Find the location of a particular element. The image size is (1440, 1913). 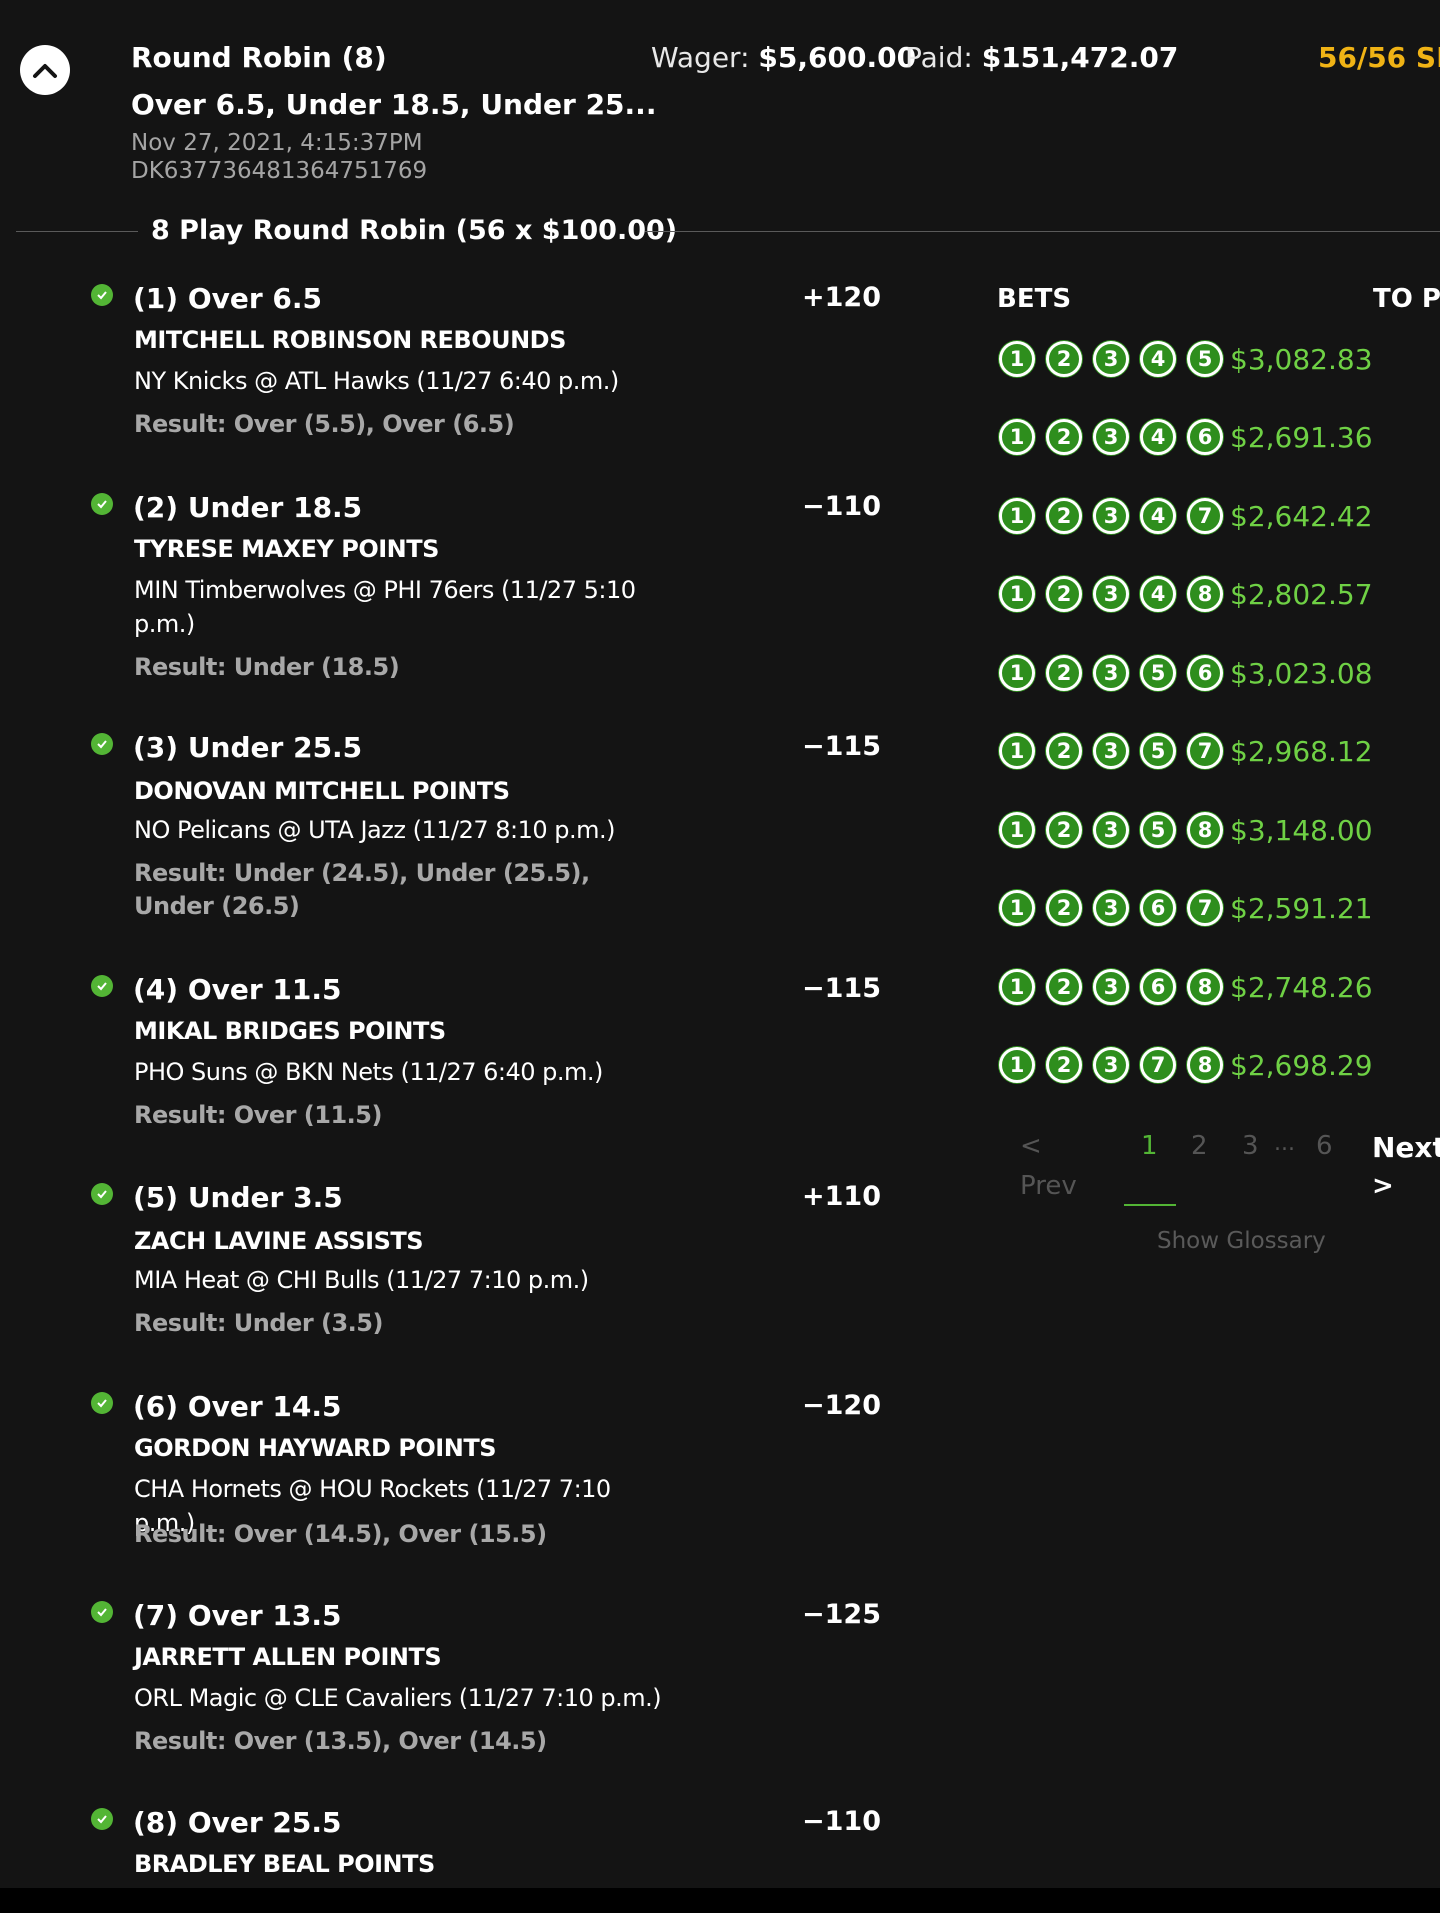

next-button: Next is located at coordinates (1406, 1147).